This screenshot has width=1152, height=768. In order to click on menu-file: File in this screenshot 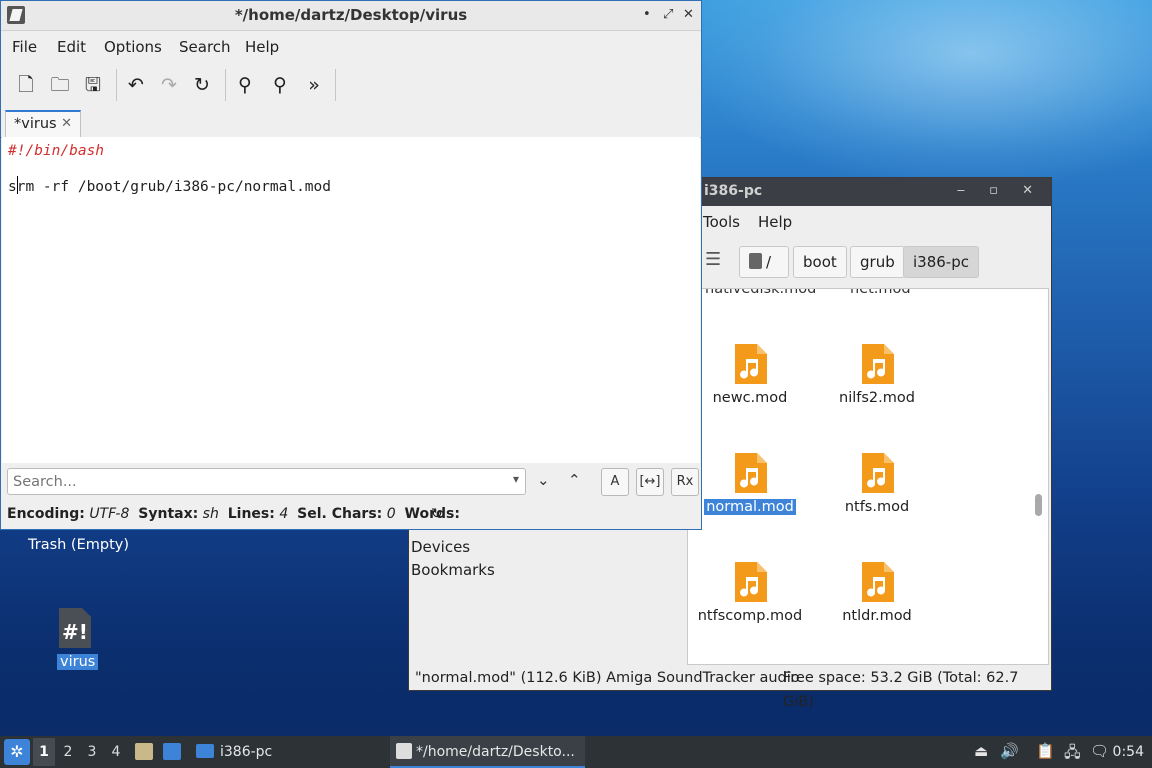, I will do `click(24, 47)`.